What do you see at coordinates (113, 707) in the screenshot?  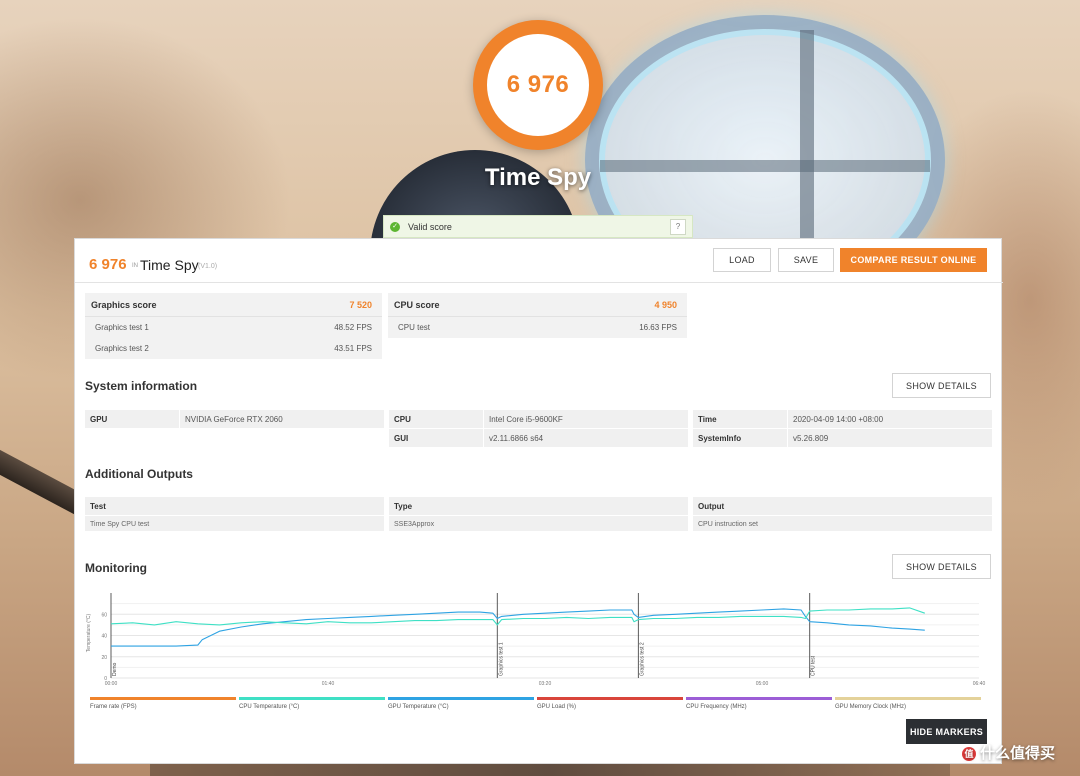 I see `legend-label: Frame rate (FPS)` at bounding box center [113, 707].